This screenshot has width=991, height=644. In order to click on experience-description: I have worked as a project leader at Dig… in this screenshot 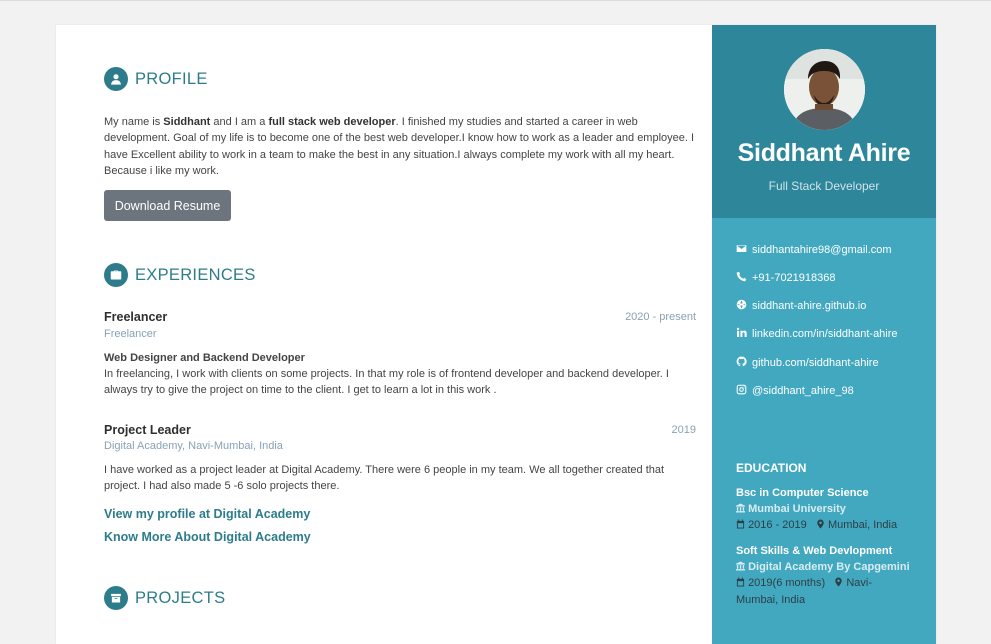, I will do `click(384, 478)`.